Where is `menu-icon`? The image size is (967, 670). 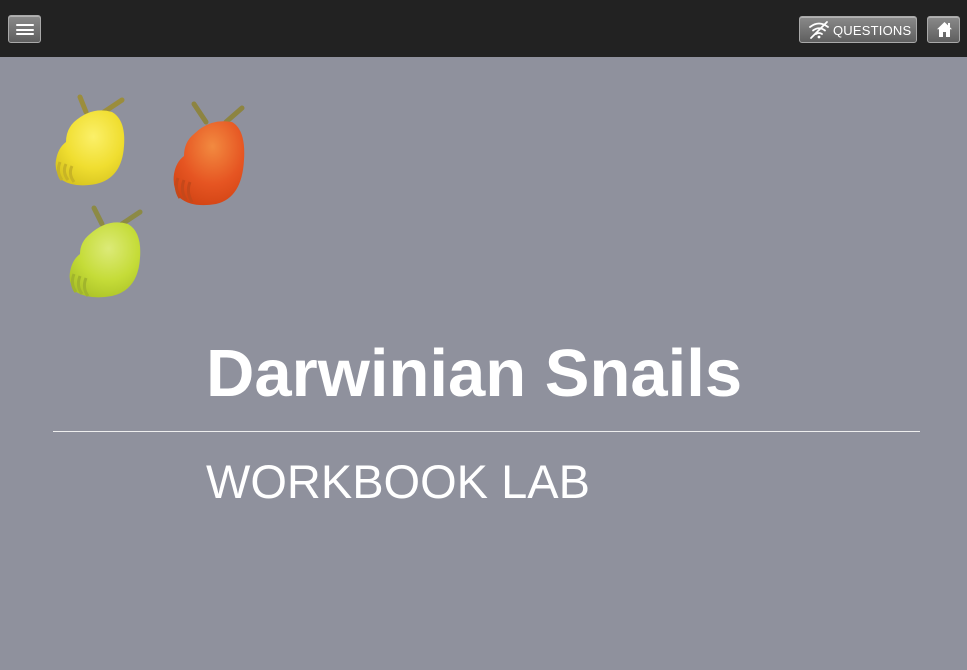
menu-icon is located at coordinates (25, 29).